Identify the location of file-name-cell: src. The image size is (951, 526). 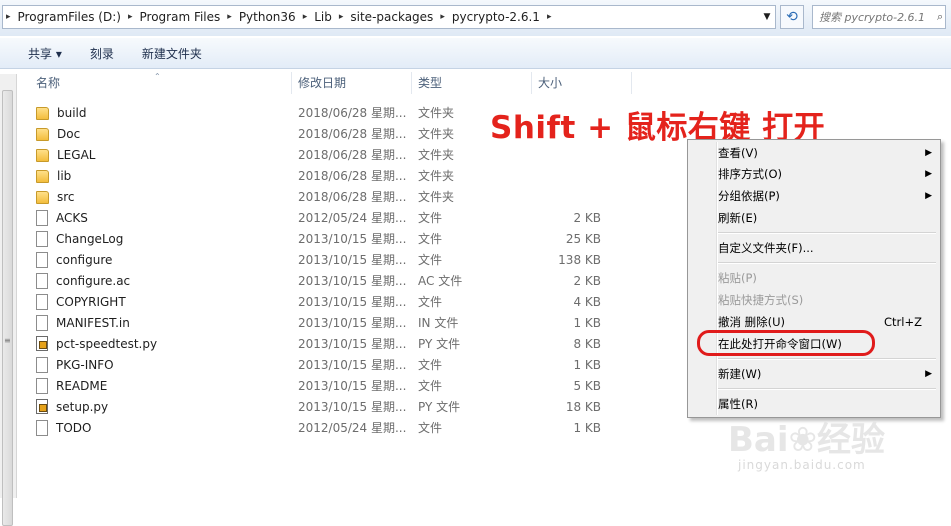
(155, 196).